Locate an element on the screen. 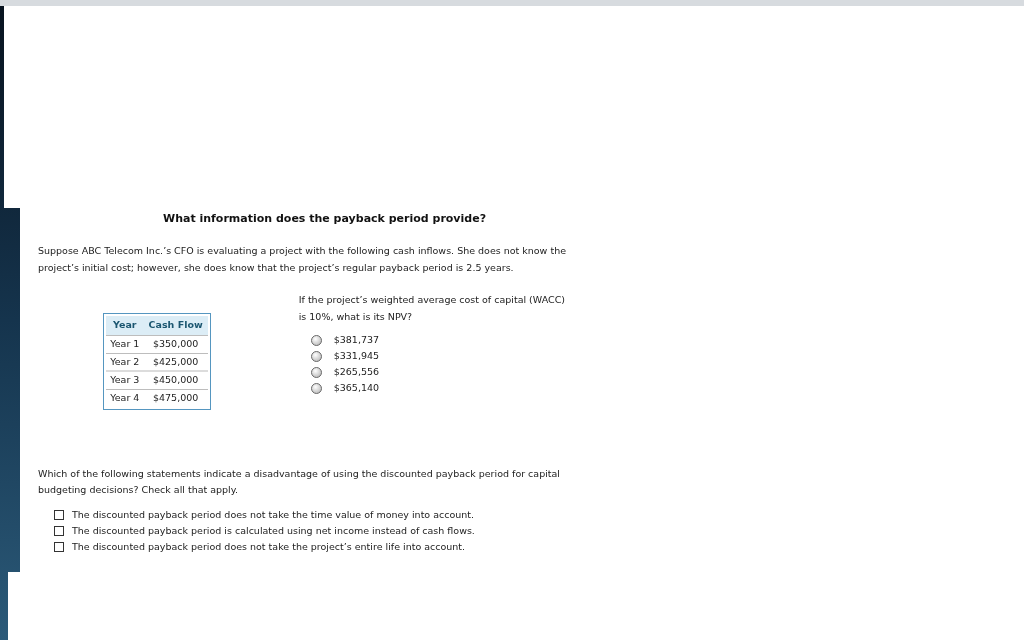 The image size is (1024, 640). table-cell: Year 4 is located at coordinates (125, 398).